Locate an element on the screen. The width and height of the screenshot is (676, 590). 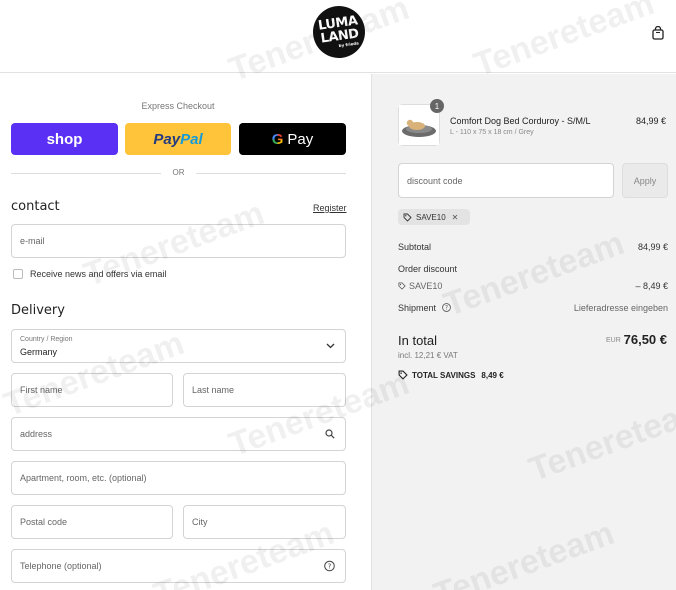
product-name: Comfort Dog Bed Corduroy - S/M/L is located at coordinates (520, 121).